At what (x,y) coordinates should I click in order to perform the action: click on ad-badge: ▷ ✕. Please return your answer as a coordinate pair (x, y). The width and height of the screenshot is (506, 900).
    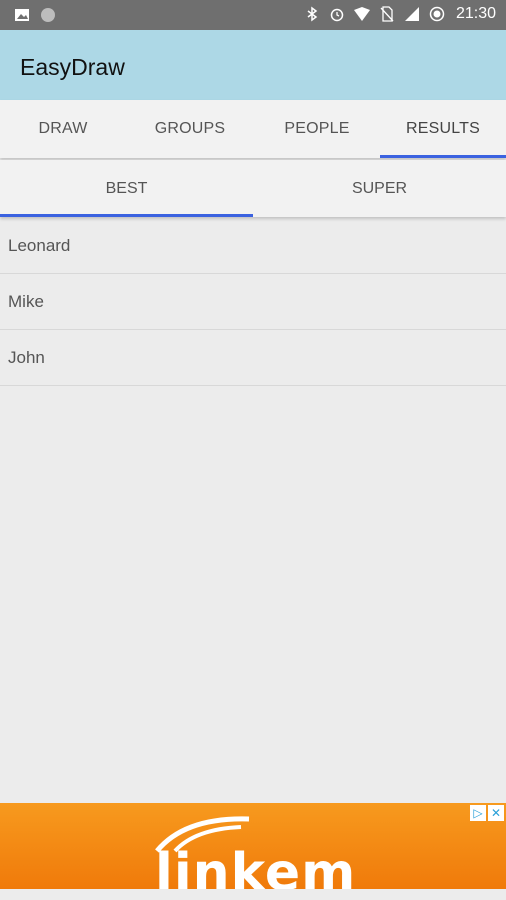
    Looking at the image, I should click on (487, 813).